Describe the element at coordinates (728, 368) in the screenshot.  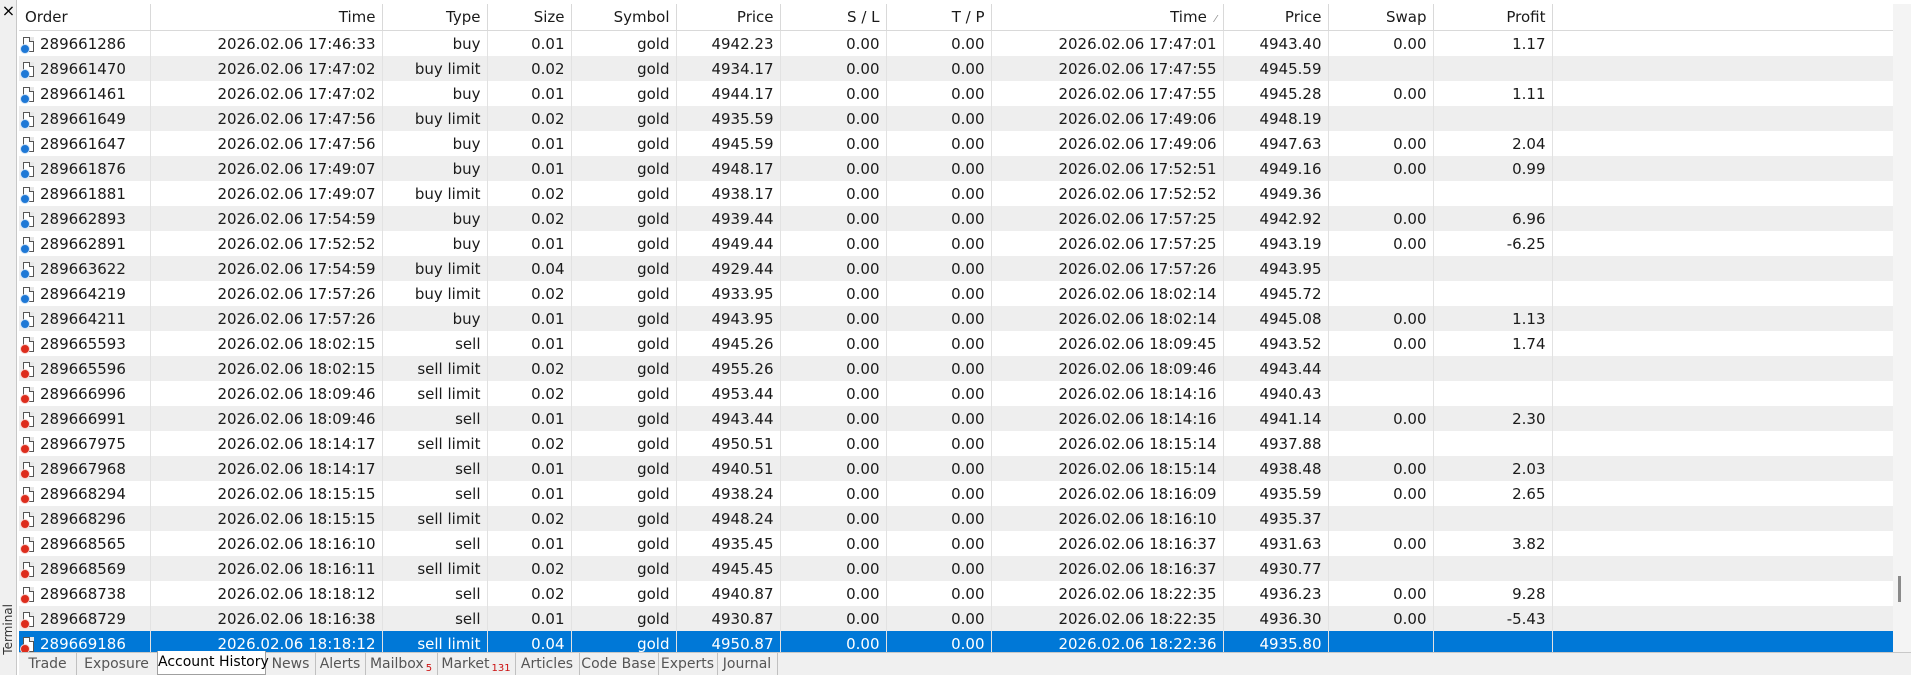
I see `open-price-cell: 4955.26` at that location.